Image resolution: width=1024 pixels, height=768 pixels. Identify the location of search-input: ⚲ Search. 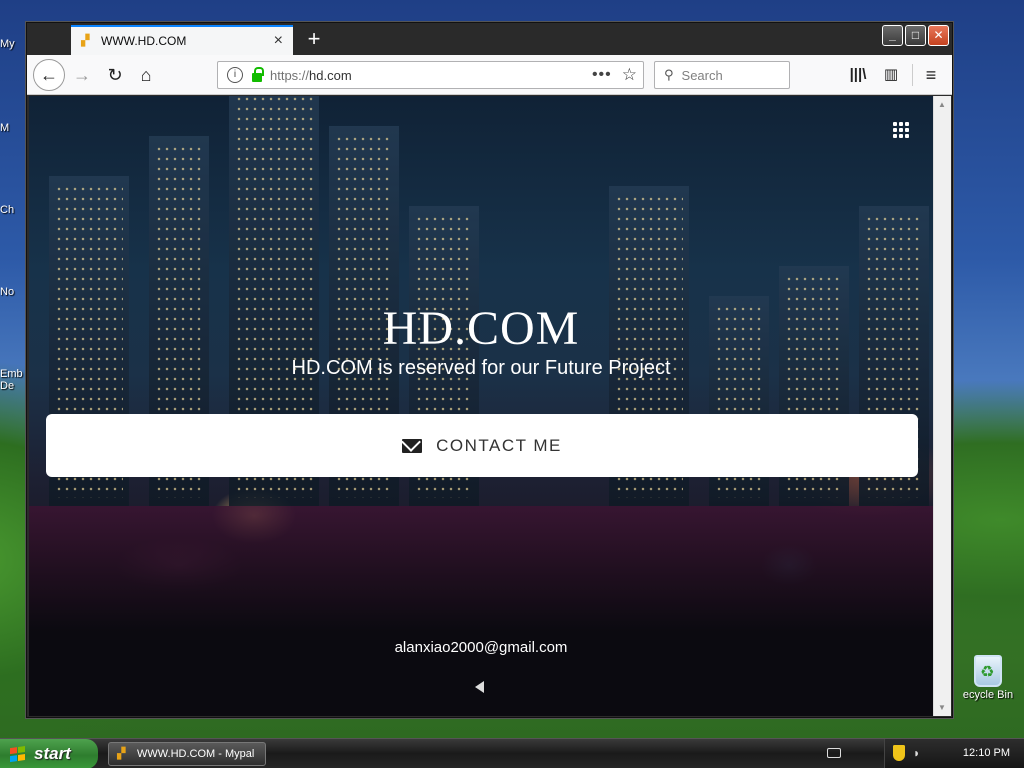
(722, 75).